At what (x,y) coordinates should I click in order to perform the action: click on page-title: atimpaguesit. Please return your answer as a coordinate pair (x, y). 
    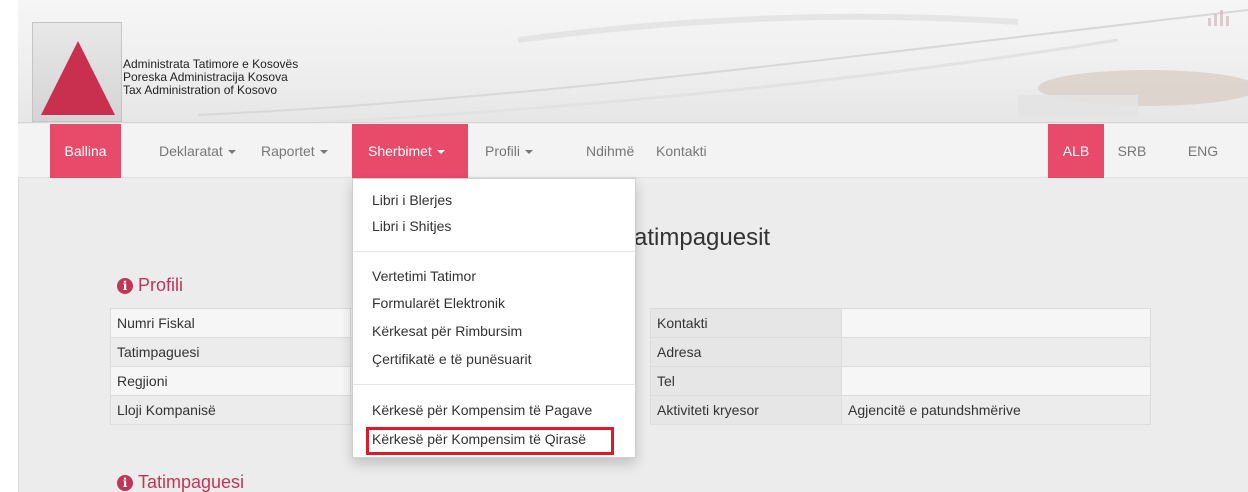
    Looking at the image, I should click on (702, 237).